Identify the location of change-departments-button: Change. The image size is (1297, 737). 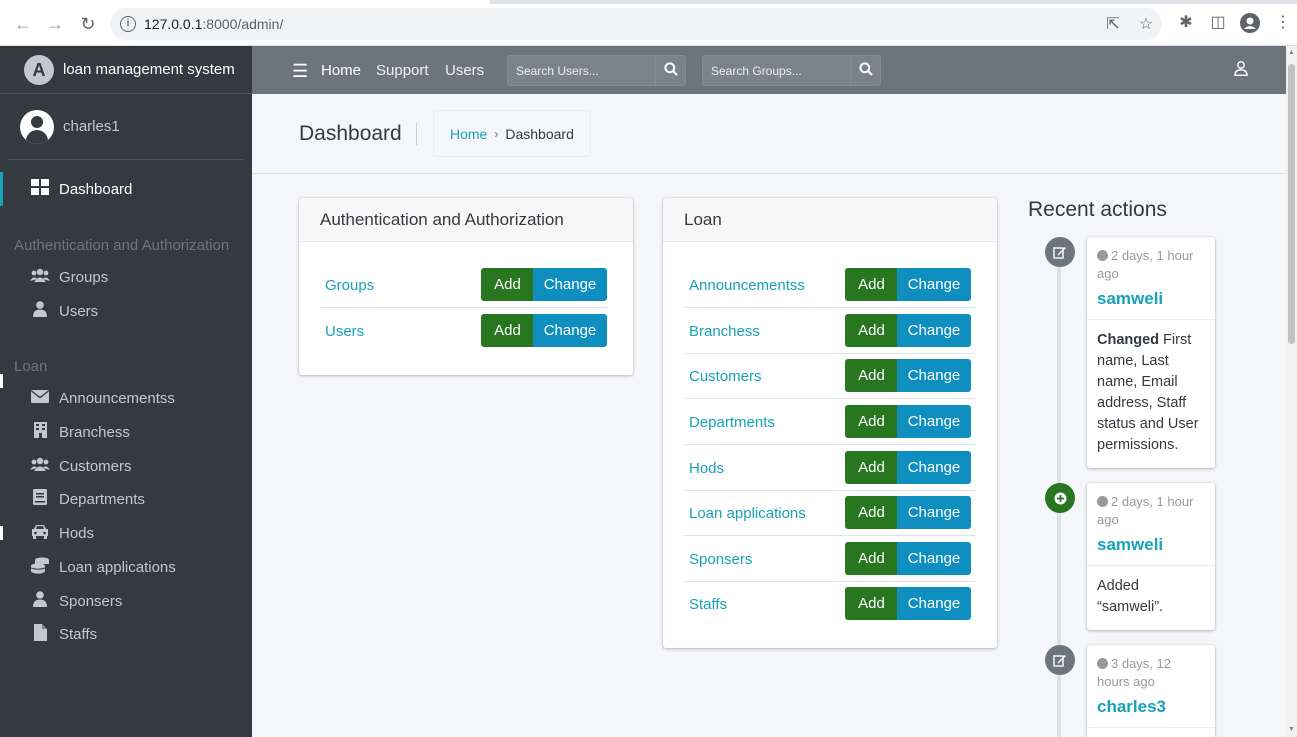
(934, 421).